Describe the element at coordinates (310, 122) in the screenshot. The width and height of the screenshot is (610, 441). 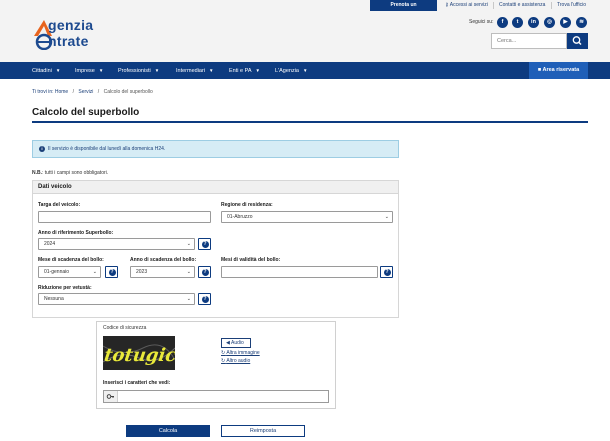
I see `title-underline` at that location.